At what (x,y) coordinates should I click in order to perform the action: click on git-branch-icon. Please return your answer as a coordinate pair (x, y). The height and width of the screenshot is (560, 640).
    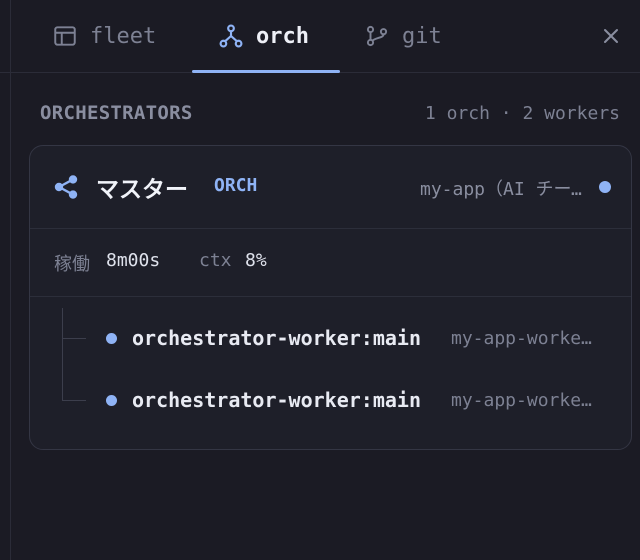
    Looking at the image, I should click on (377, 36).